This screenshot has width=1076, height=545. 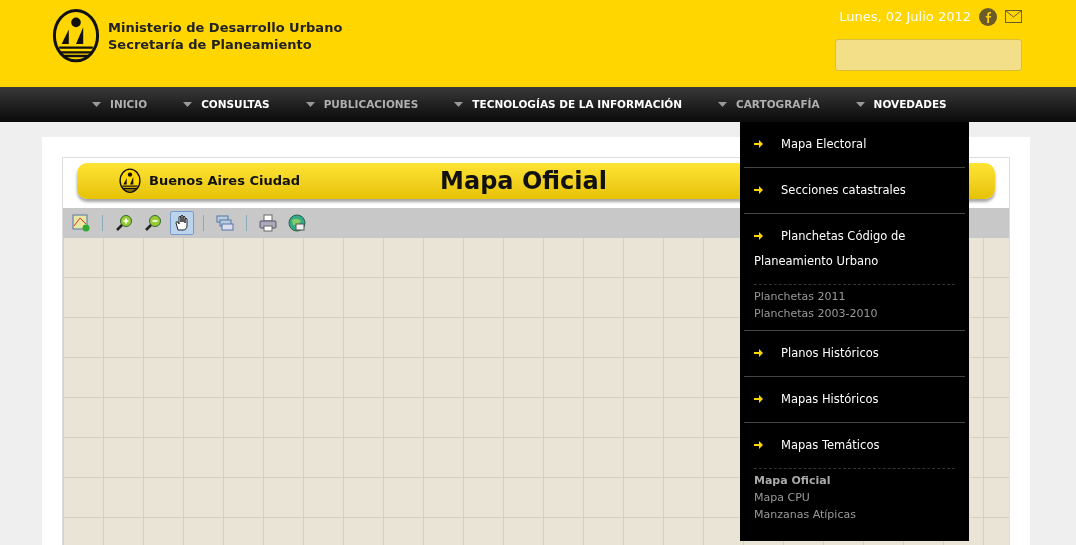 What do you see at coordinates (854, 296) in the screenshot?
I see `submenu-link: Planchetas 2011` at bounding box center [854, 296].